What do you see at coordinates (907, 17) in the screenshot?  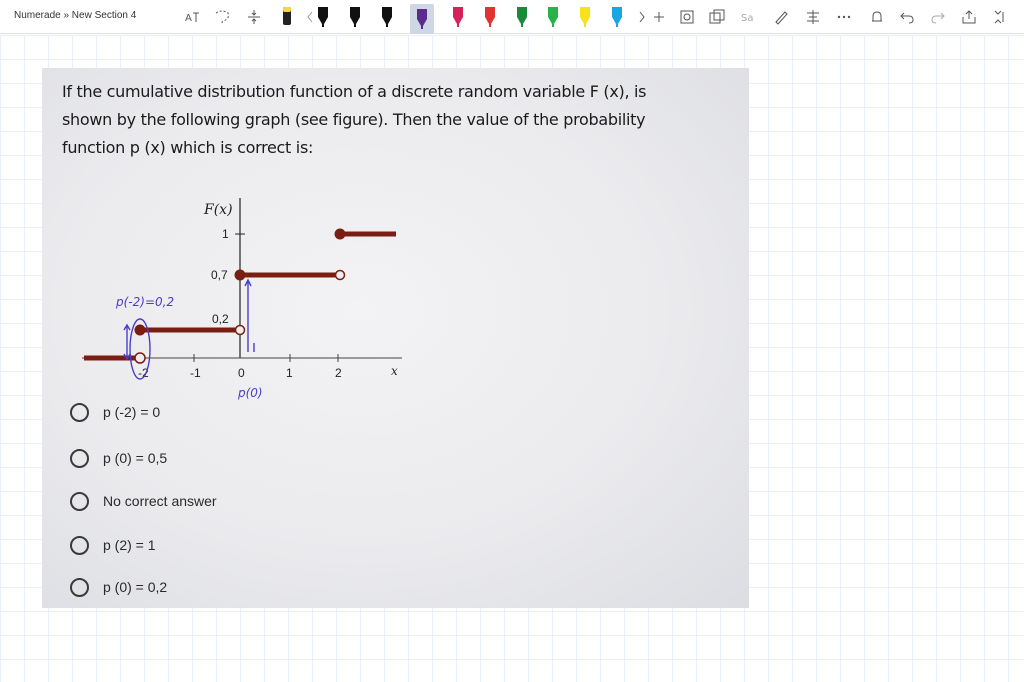 I see `undo-icon` at bounding box center [907, 17].